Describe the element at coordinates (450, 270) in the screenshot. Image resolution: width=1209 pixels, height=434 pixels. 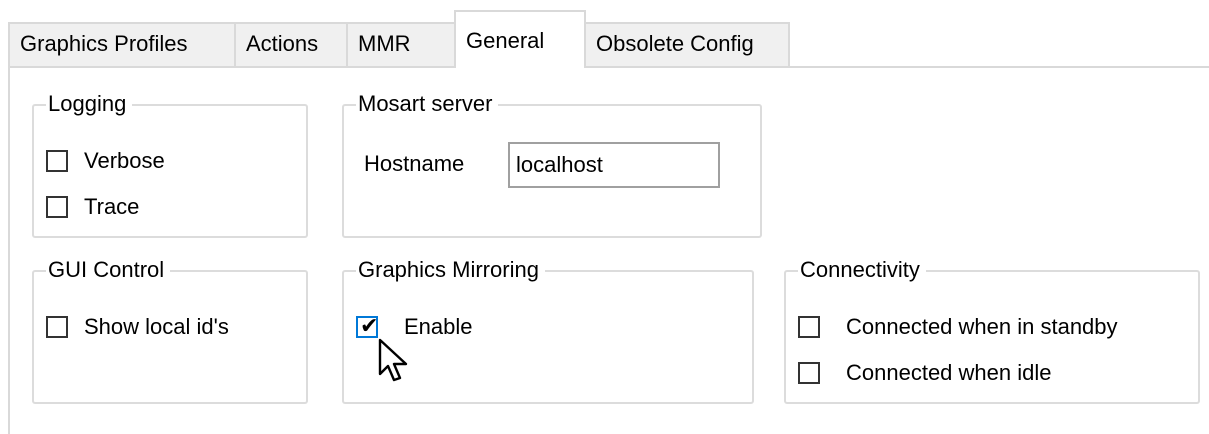
I see `graphics-mirroring-group-title: Graphics Mirroring` at that location.